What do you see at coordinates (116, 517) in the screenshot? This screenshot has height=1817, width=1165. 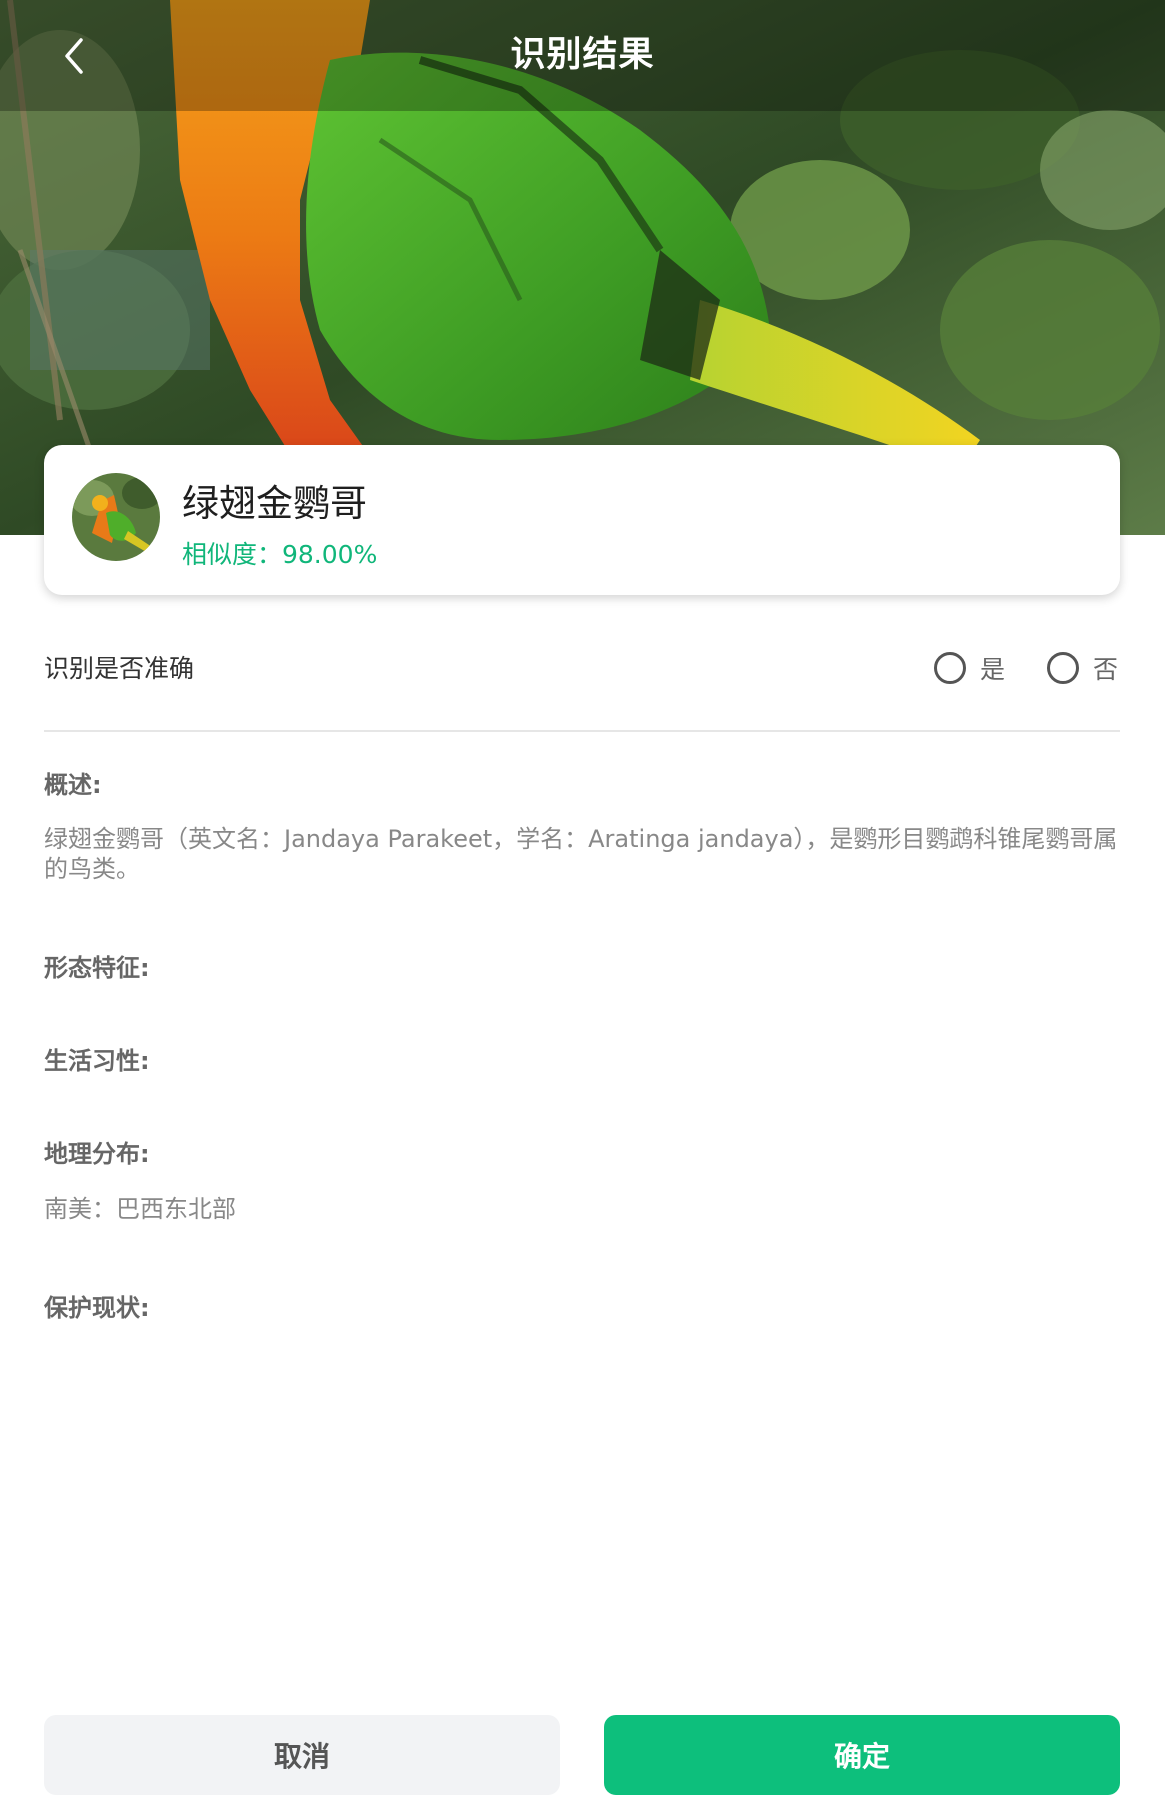 I see `species-thumbnail` at bounding box center [116, 517].